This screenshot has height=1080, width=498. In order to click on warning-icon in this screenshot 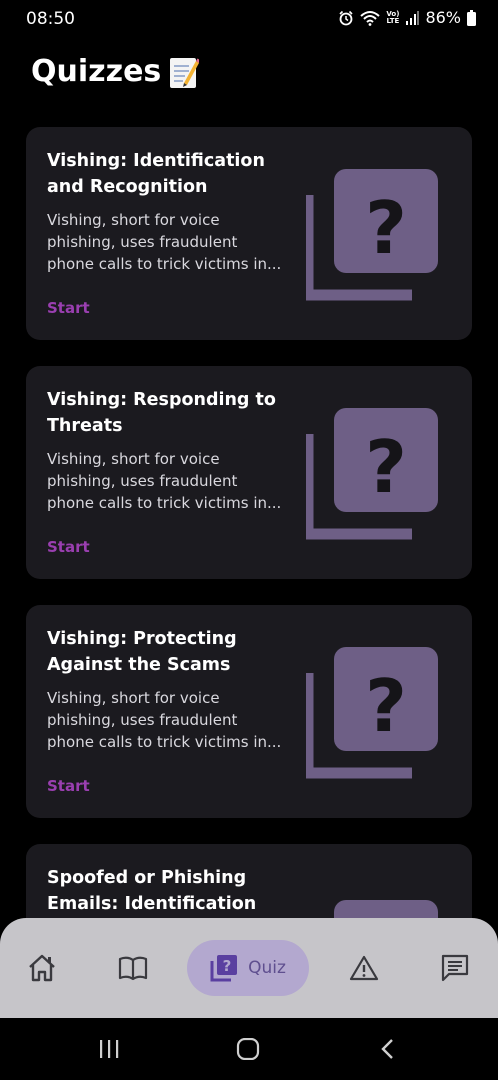, I will do `click(364, 968)`.